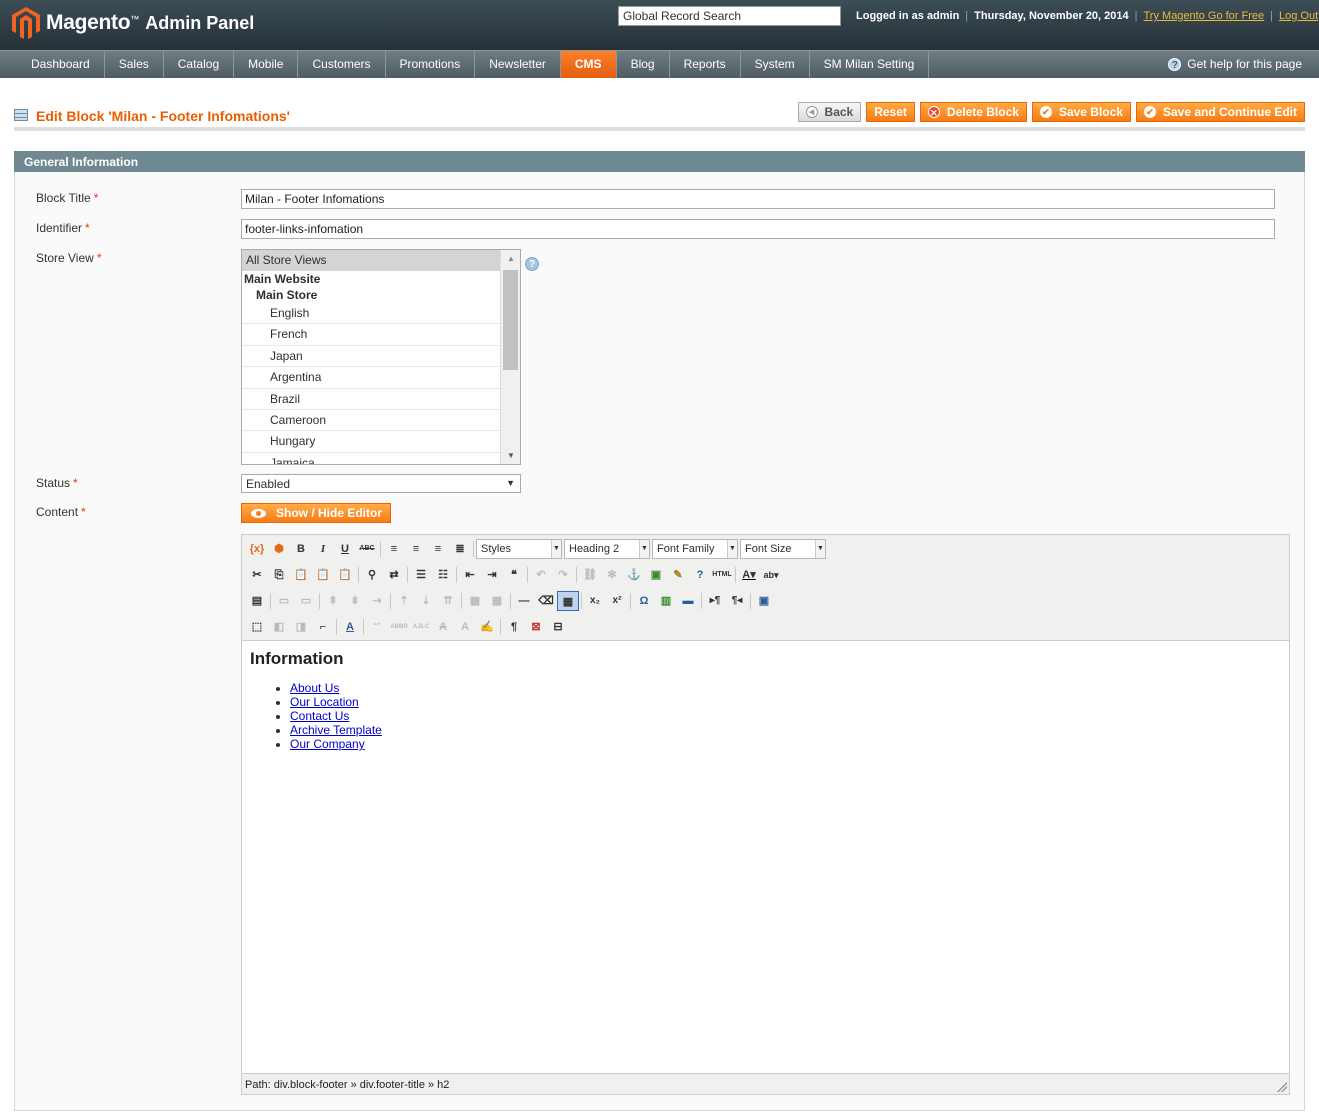 The height and width of the screenshot is (1116, 1319). Describe the element at coordinates (438, 549) in the screenshot. I see `align-right-icon: ≡` at that location.